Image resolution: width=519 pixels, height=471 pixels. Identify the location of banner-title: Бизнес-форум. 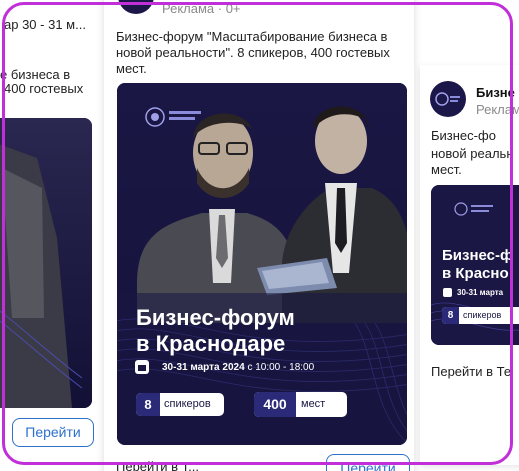
(215, 317).